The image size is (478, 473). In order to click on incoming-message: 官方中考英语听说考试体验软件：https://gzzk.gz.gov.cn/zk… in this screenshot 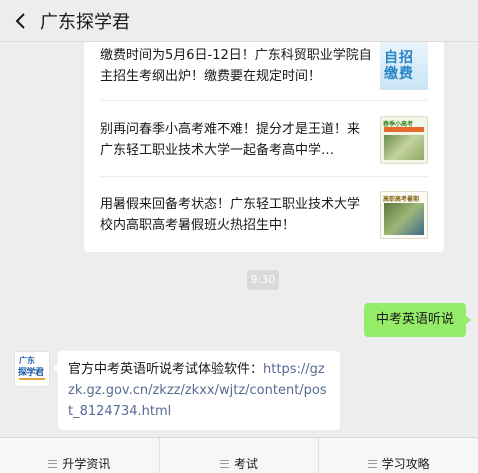, I will do `click(196, 390)`.